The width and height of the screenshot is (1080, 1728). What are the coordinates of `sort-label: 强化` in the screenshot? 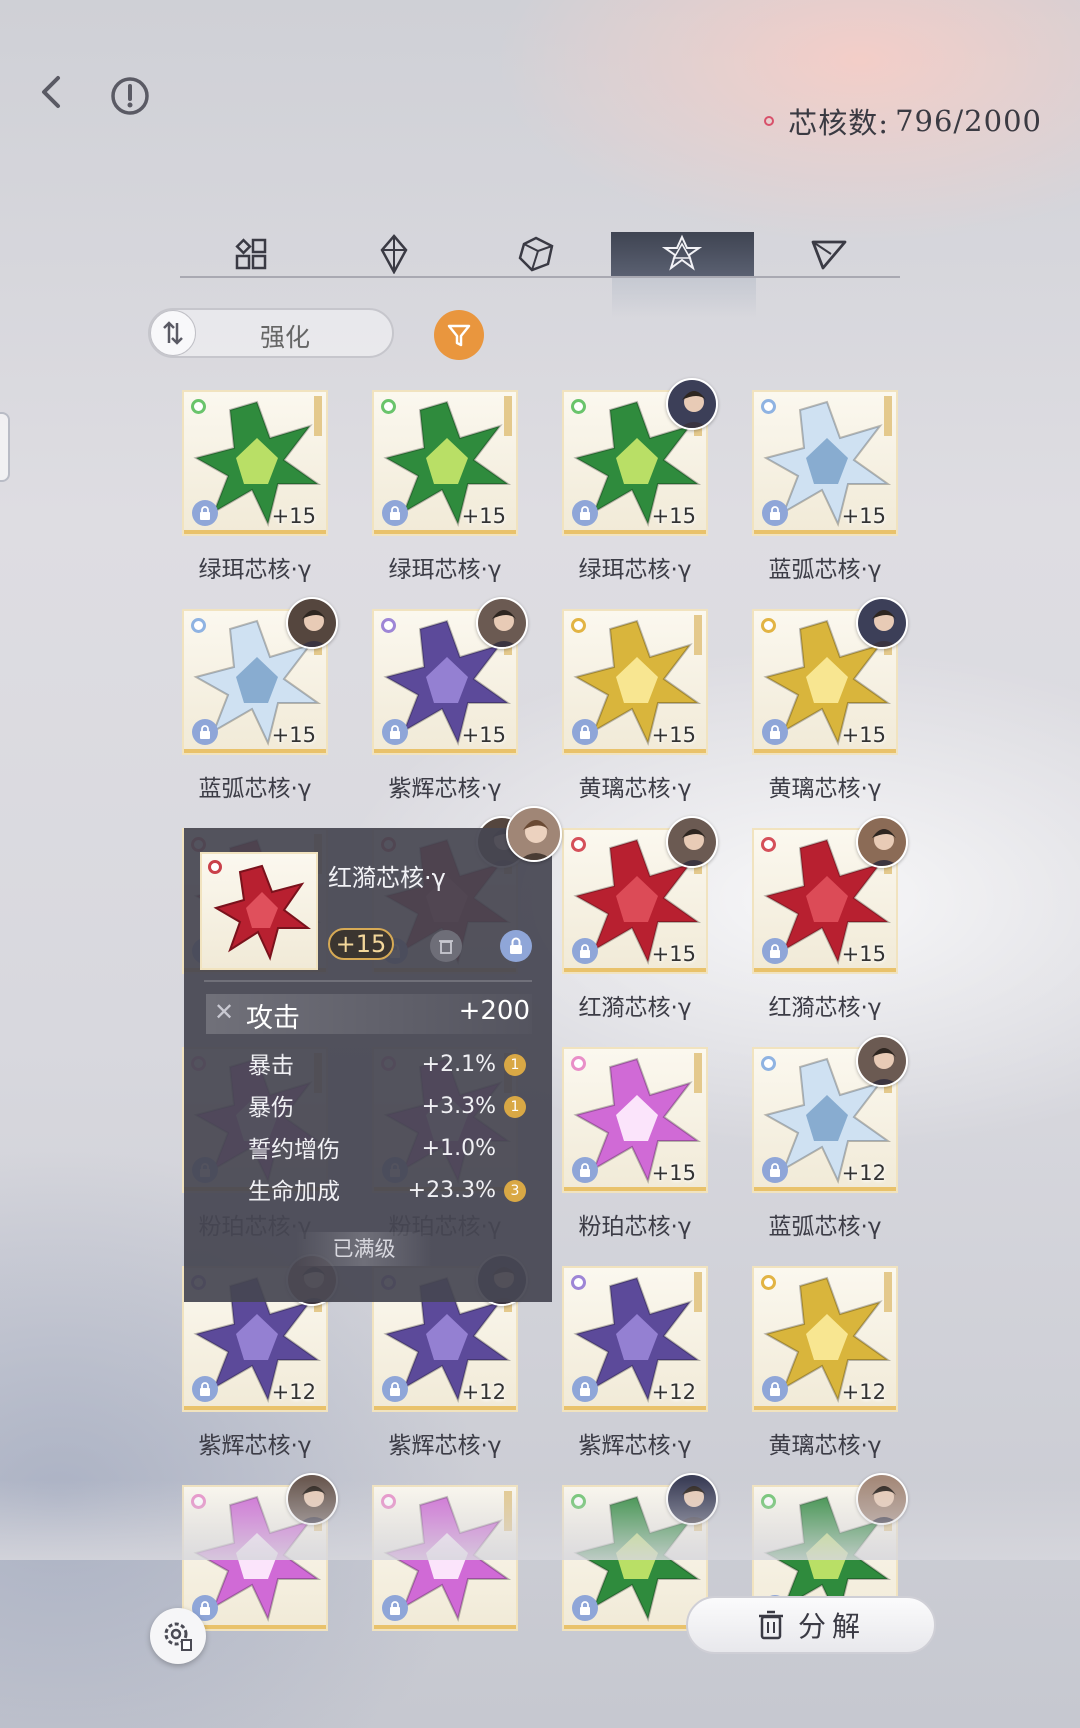 It's located at (284, 337).